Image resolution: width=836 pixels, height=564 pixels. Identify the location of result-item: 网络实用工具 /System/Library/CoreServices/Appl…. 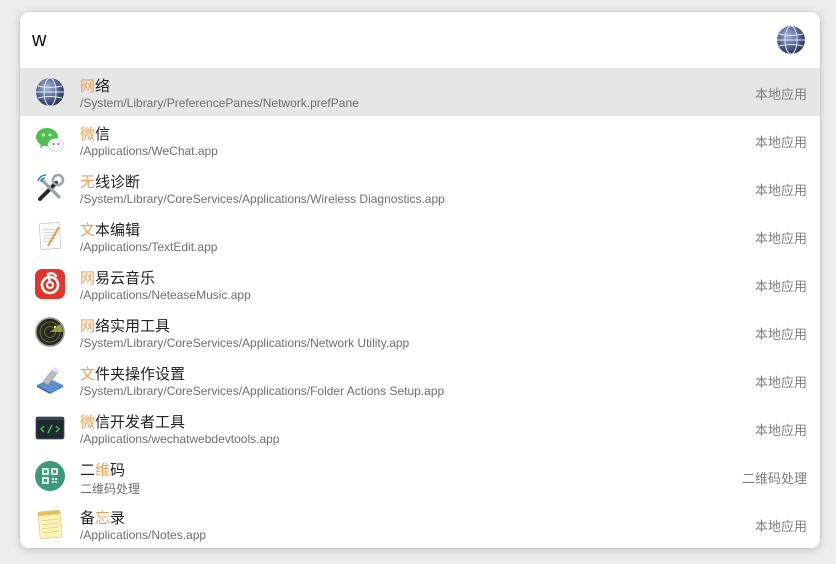
(420, 332).